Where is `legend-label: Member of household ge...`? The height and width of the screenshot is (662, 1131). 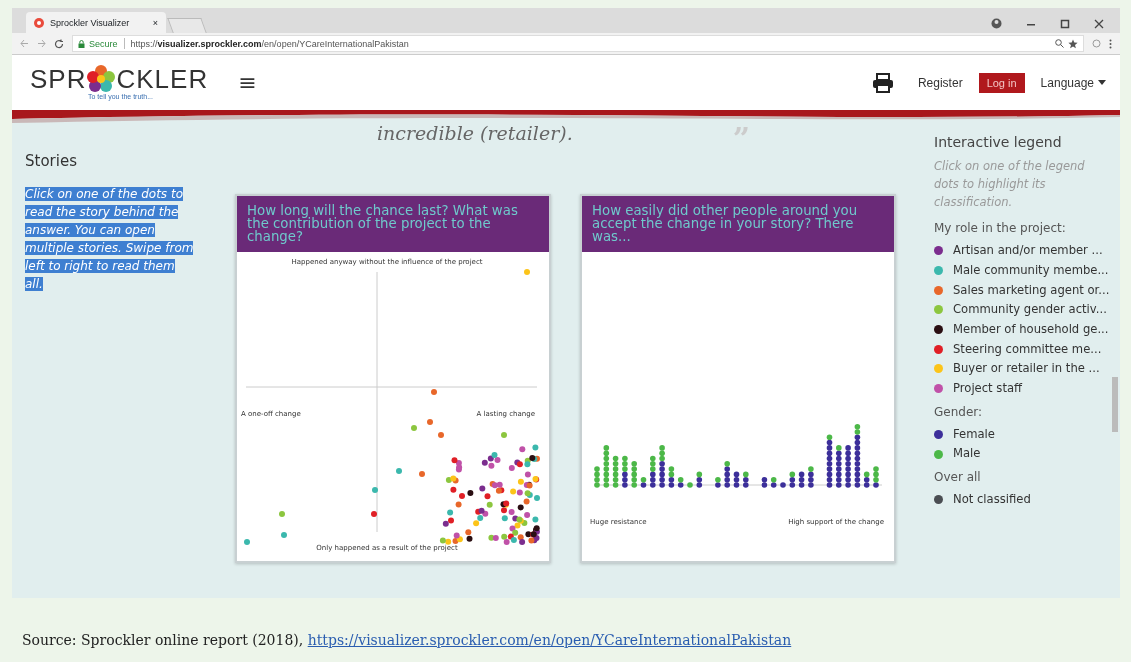 legend-label: Member of household ge... is located at coordinates (1031, 329).